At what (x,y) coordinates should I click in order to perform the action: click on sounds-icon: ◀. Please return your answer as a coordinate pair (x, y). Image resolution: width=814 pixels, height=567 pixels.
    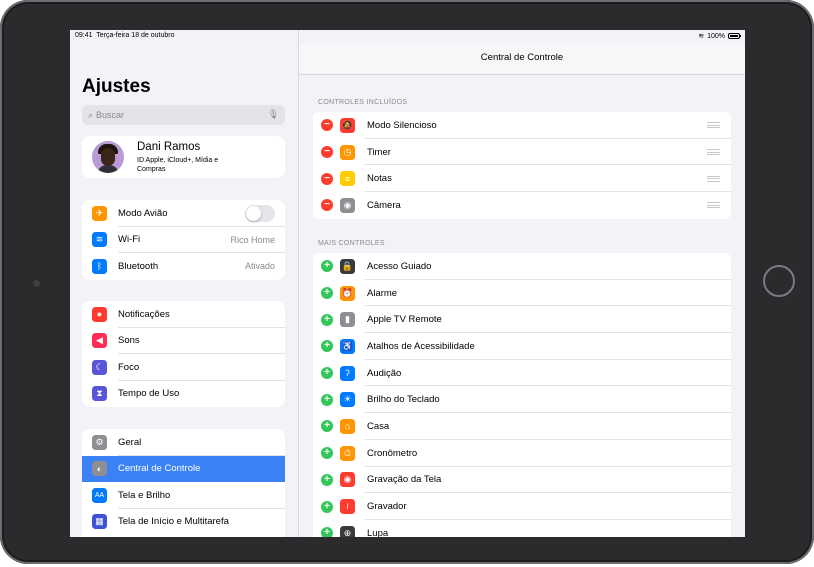
    Looking at the image, I should click on (99, 341).